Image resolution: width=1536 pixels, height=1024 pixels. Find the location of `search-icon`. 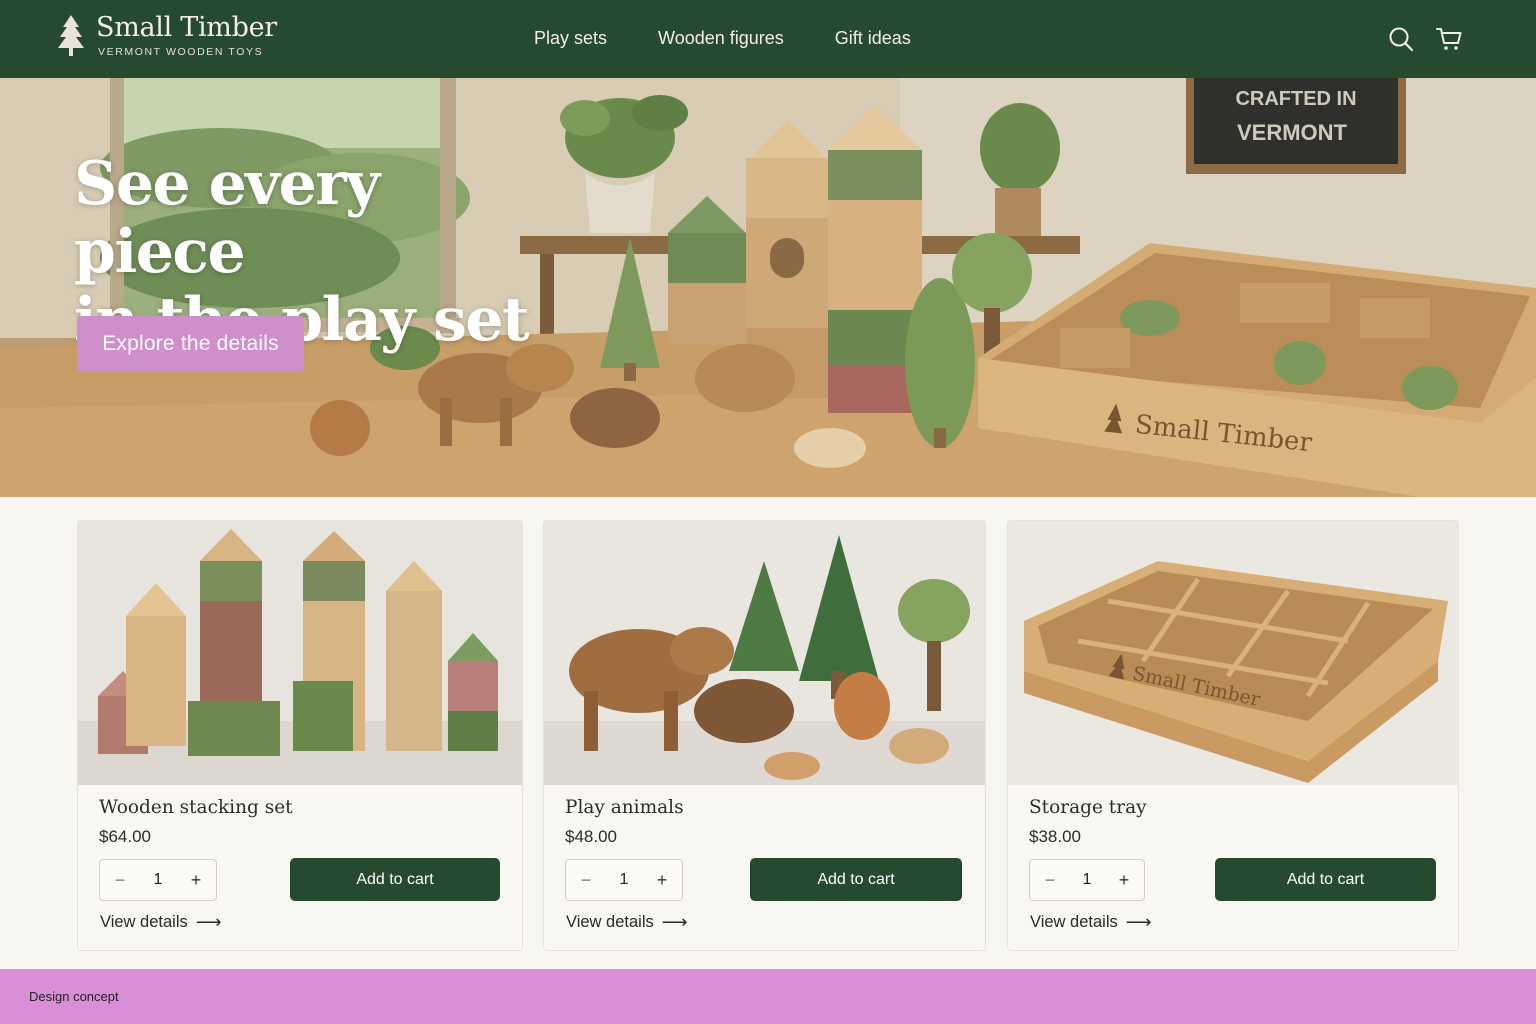

search-icon is located at coordinates (1401, 39).